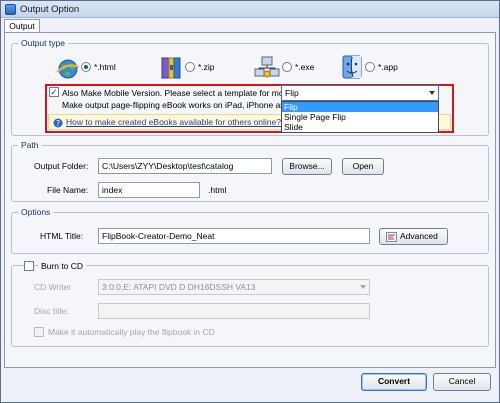 The height and width of the screenshot is (403, 500). I want to click on window-title: Output Option, so click(50, 9).